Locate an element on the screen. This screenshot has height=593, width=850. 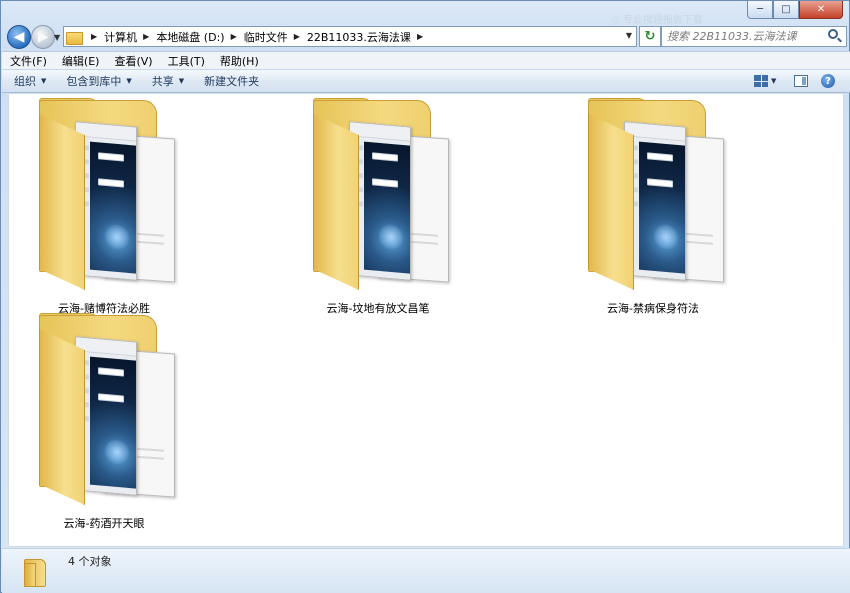
title-bar: ◎ 专业搜题报告下载 ─ □ ✕ is located at coordinates (425, 13).